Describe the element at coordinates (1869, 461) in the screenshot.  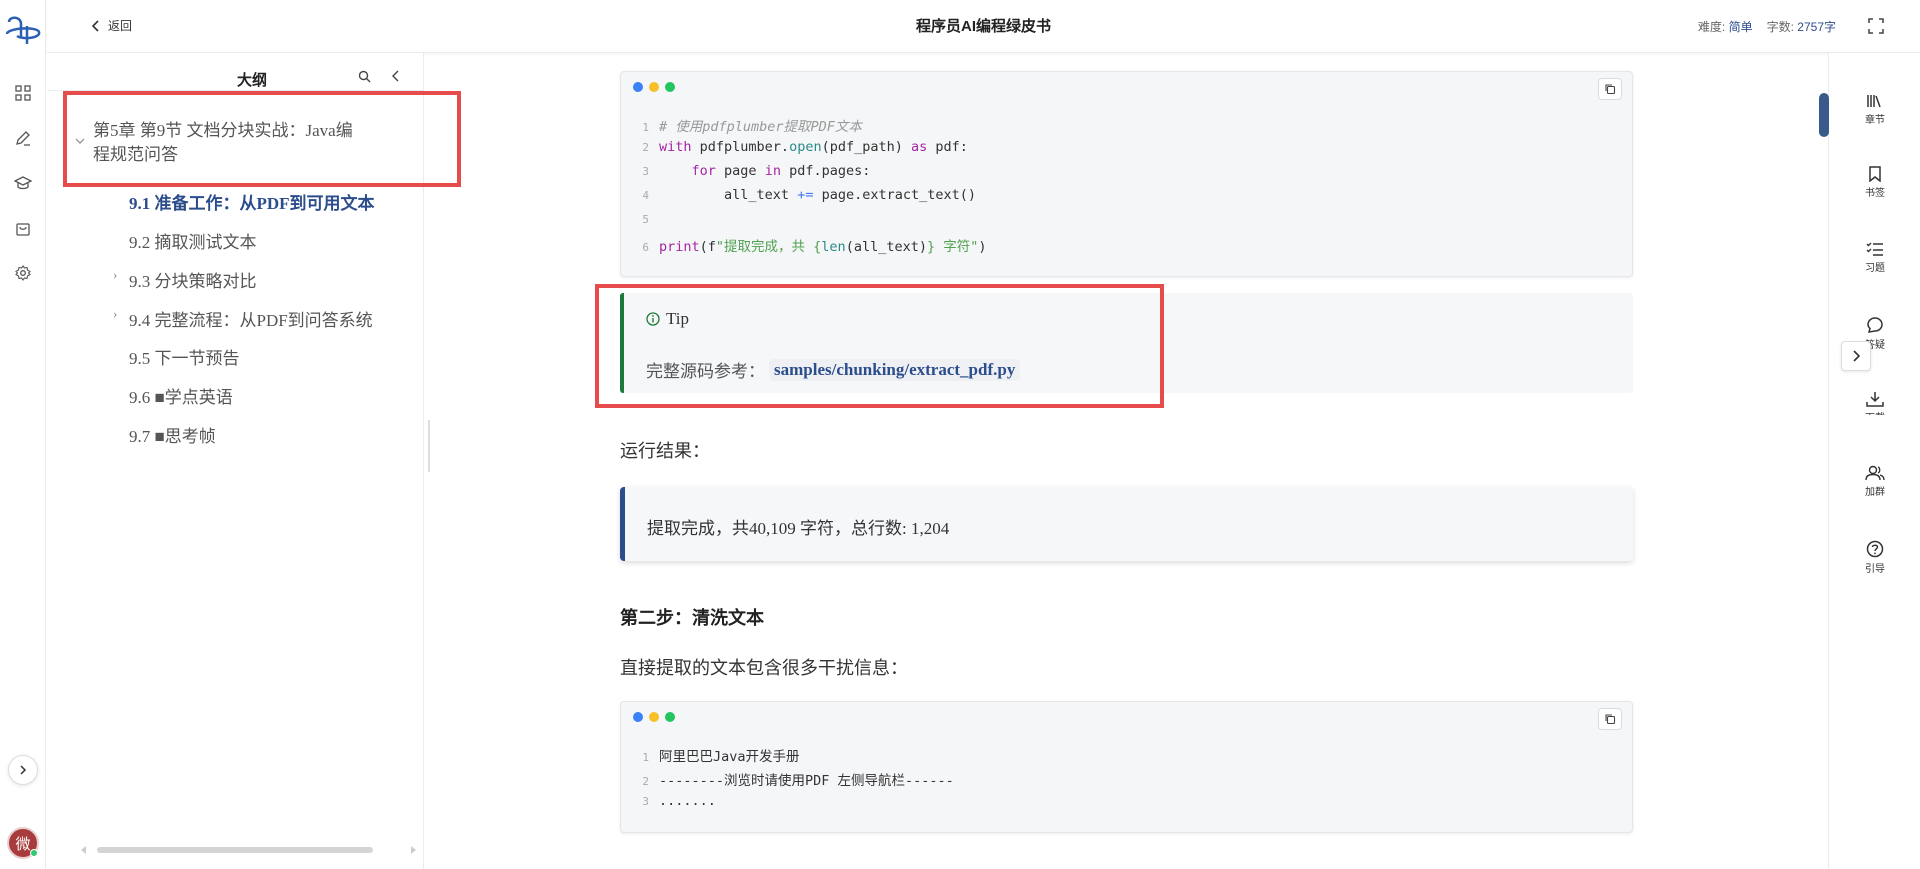
I see `right-toolbar: 章节 书签 习题 答疑 下载 加群 引导` at that location.